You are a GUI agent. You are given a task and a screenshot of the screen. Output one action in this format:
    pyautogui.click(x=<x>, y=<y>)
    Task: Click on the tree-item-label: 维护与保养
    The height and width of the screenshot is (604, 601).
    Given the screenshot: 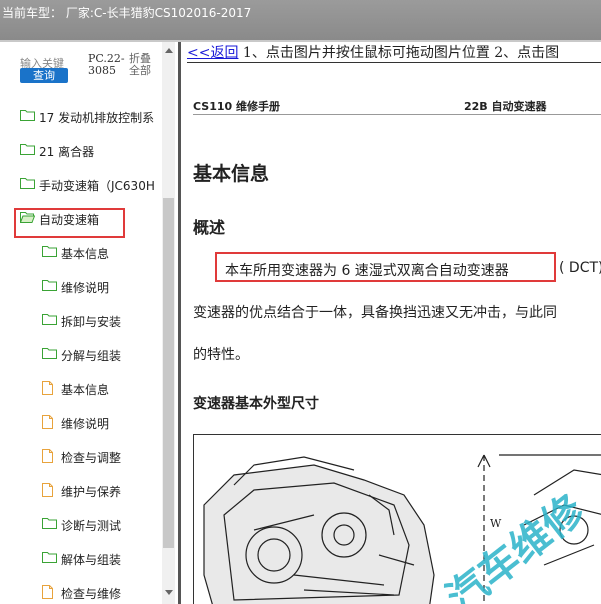 What is the action you would take?
    pyautogui.click(x=91, y=492)
    